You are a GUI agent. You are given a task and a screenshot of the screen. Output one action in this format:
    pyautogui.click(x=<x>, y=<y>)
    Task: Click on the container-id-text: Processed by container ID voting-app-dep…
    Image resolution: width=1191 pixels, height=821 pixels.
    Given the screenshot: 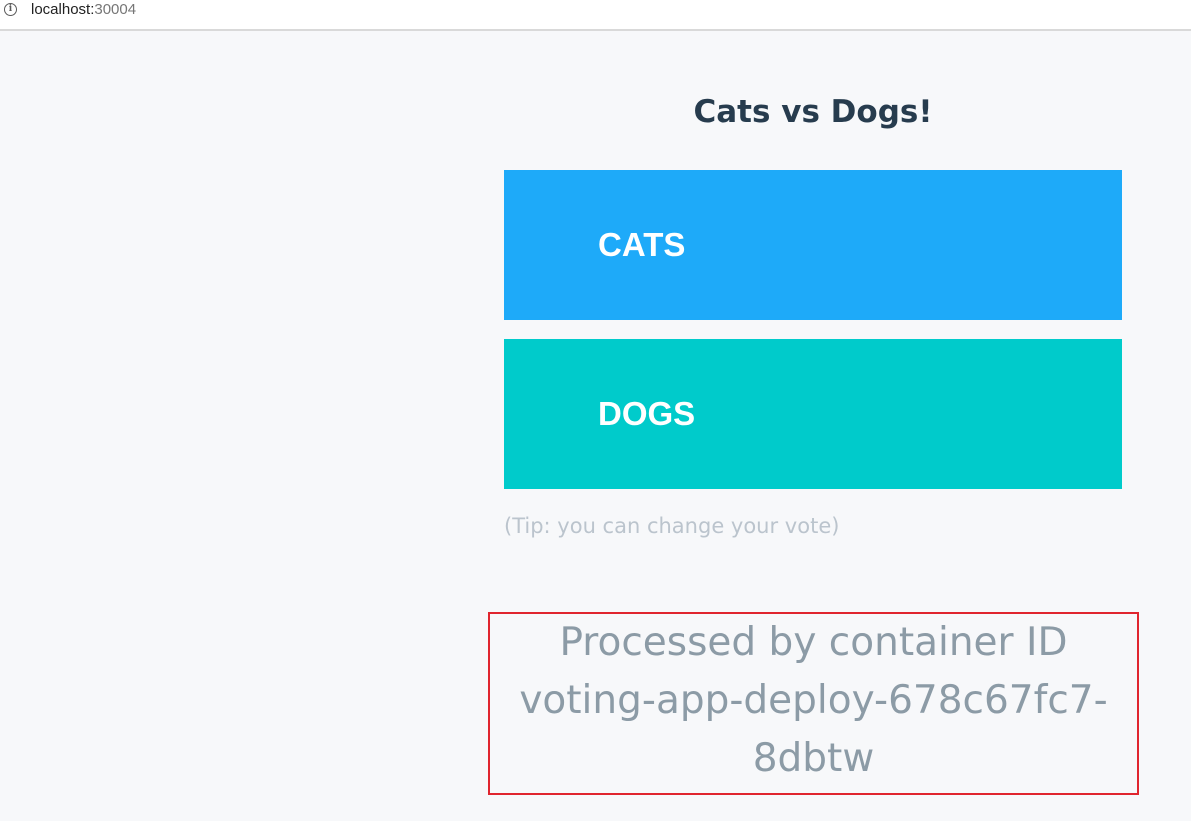 What is the action you would take?
    pyautogui.click(x=813, y=701)
    